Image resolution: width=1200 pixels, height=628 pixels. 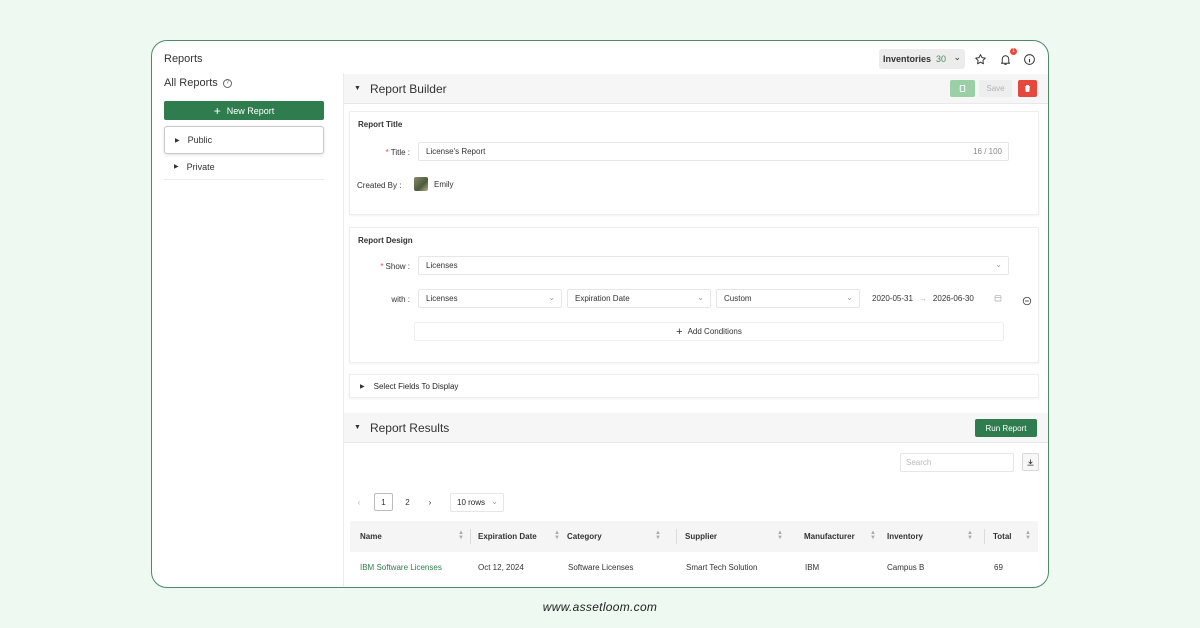 What do you see at coordinates (408, 88) in the screenshot?
I see `report-builder-title: Report Builder` at bounding box center [408, 88].